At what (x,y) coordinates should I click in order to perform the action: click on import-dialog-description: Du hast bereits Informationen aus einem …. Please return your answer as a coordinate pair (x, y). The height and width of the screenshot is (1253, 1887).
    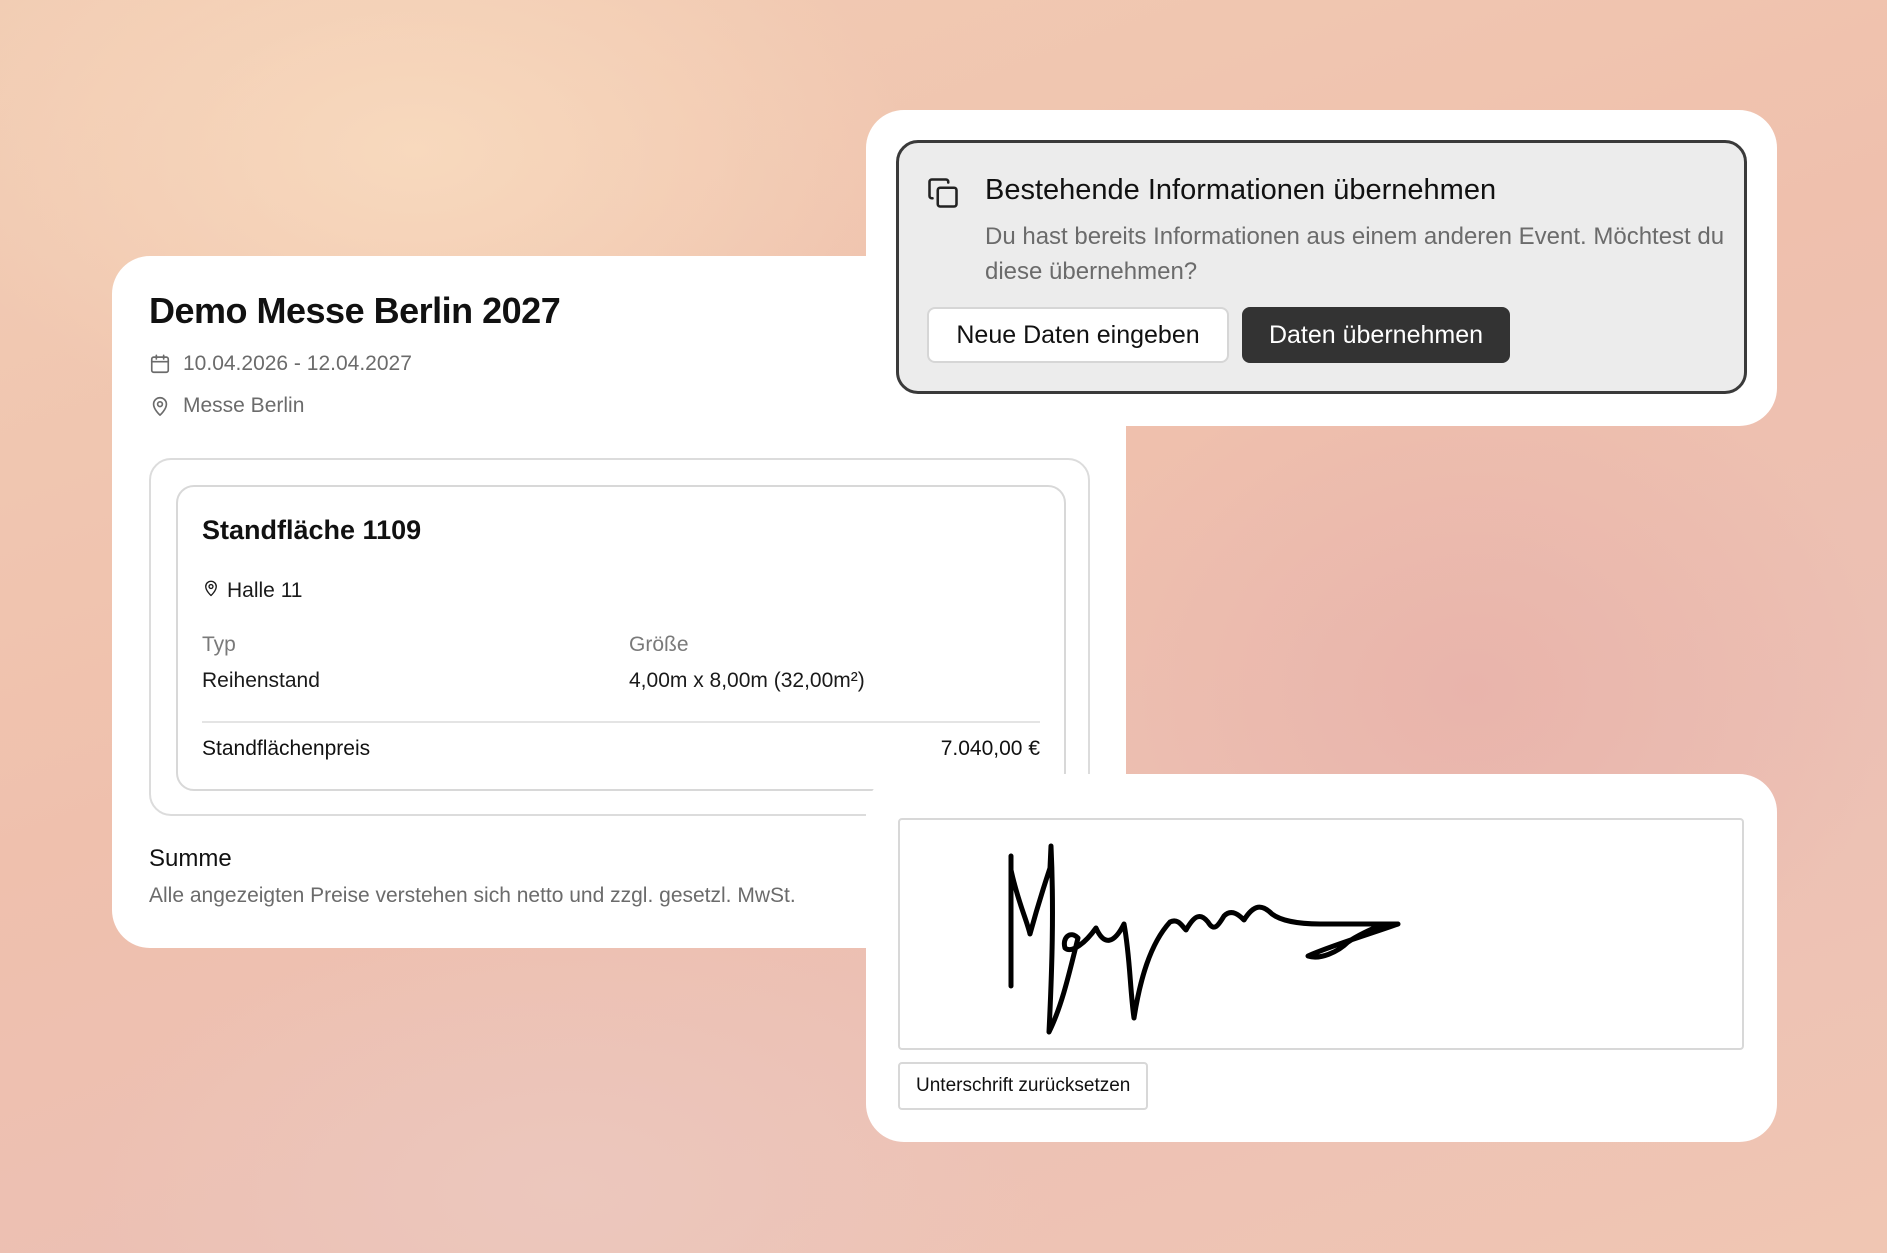
    Looking at the image, I should click on (1355, 254).